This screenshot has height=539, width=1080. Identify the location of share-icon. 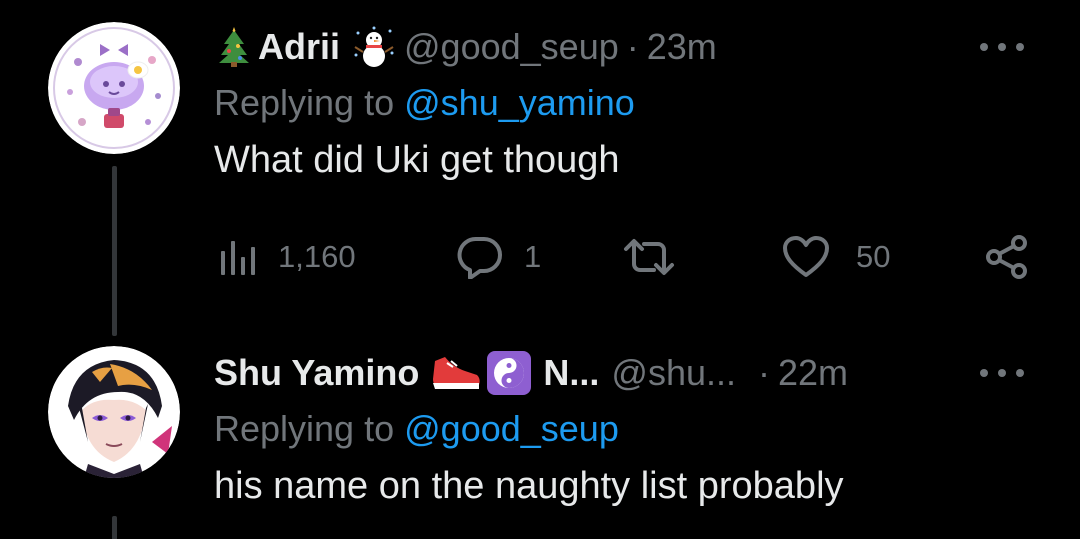
(1007, 257).